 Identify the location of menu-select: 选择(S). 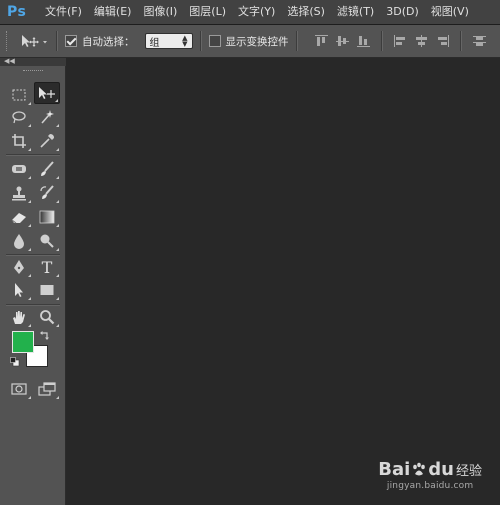
(306, 12).